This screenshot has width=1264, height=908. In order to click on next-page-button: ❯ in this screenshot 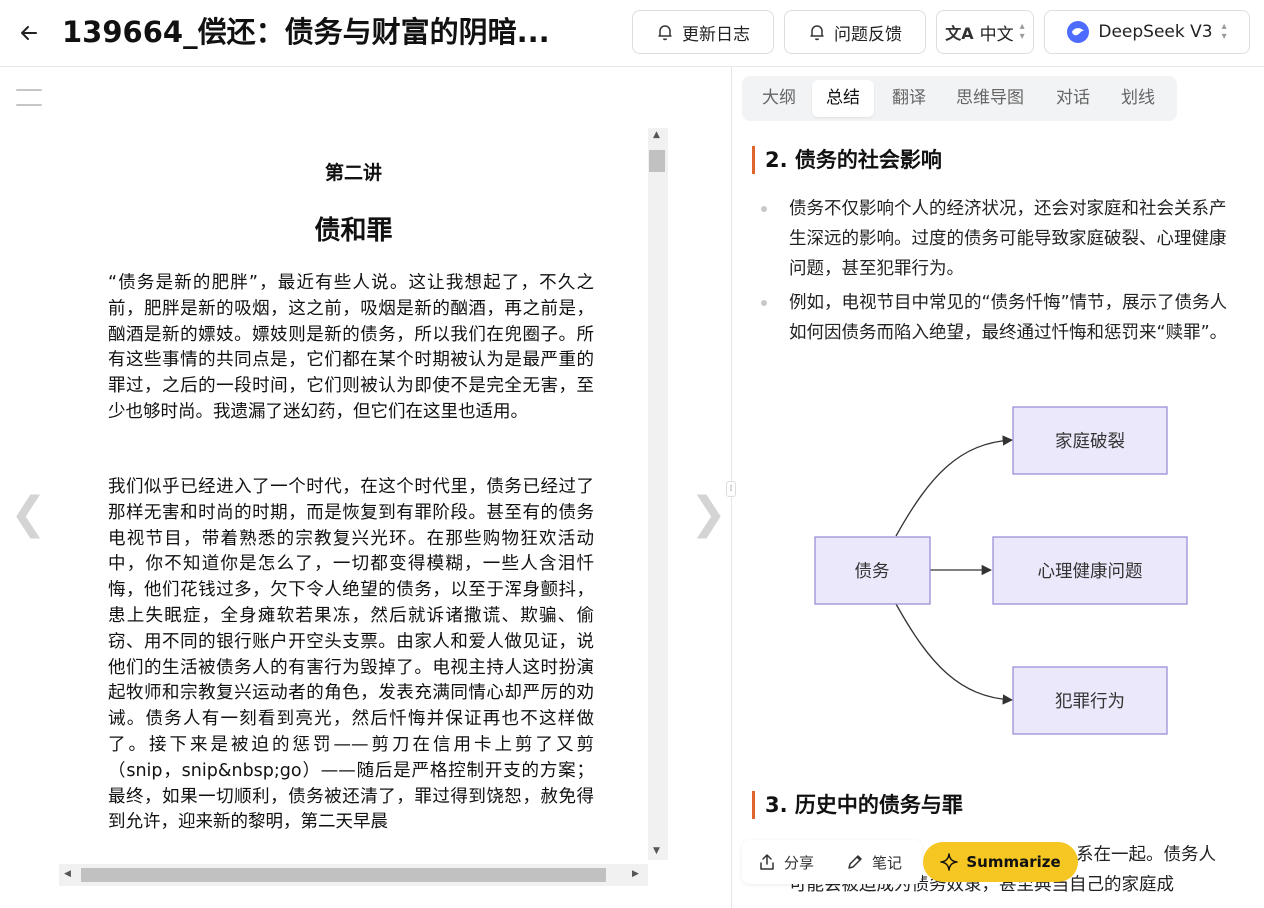, I will do `click(708, 513)`.